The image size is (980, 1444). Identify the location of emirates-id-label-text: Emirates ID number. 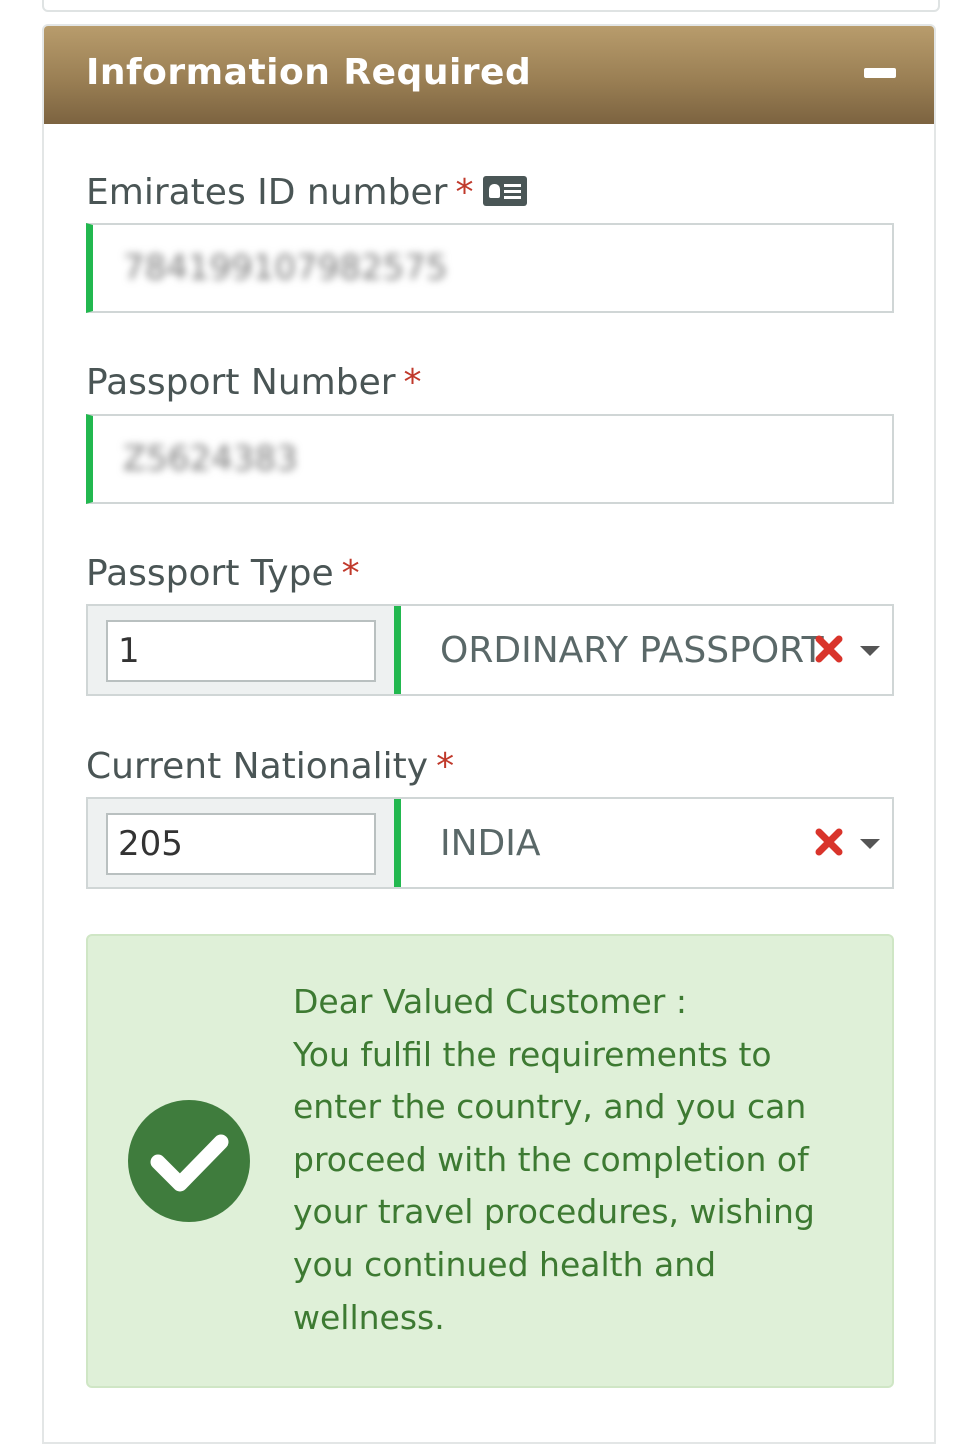
(267, 192).